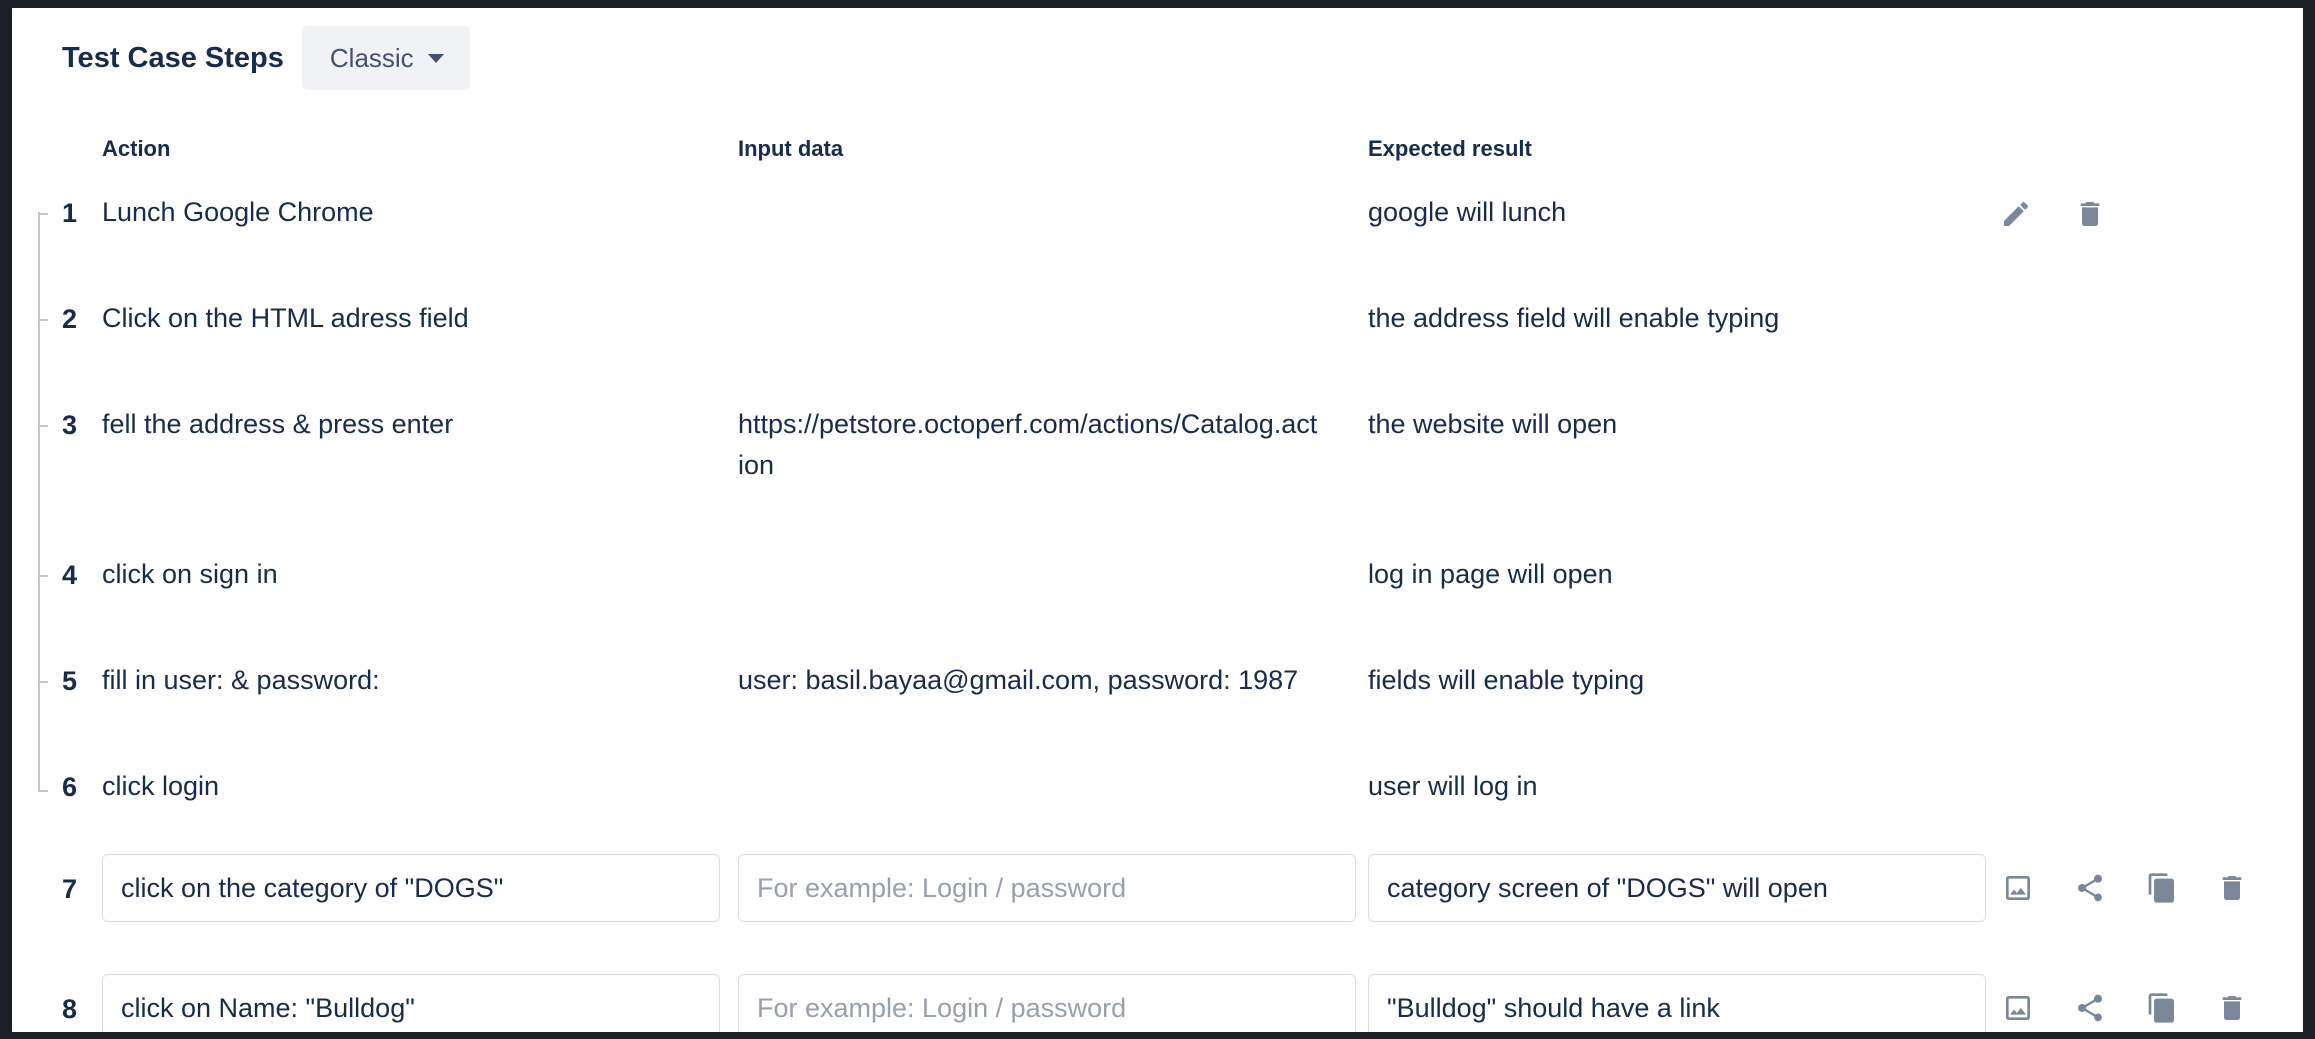 The height and width of the screenshot is (1039, 2315). Describe the element at coordinates (1506, 680) in the screenshot. I see `step-expected: fields will enable typing` at that location.